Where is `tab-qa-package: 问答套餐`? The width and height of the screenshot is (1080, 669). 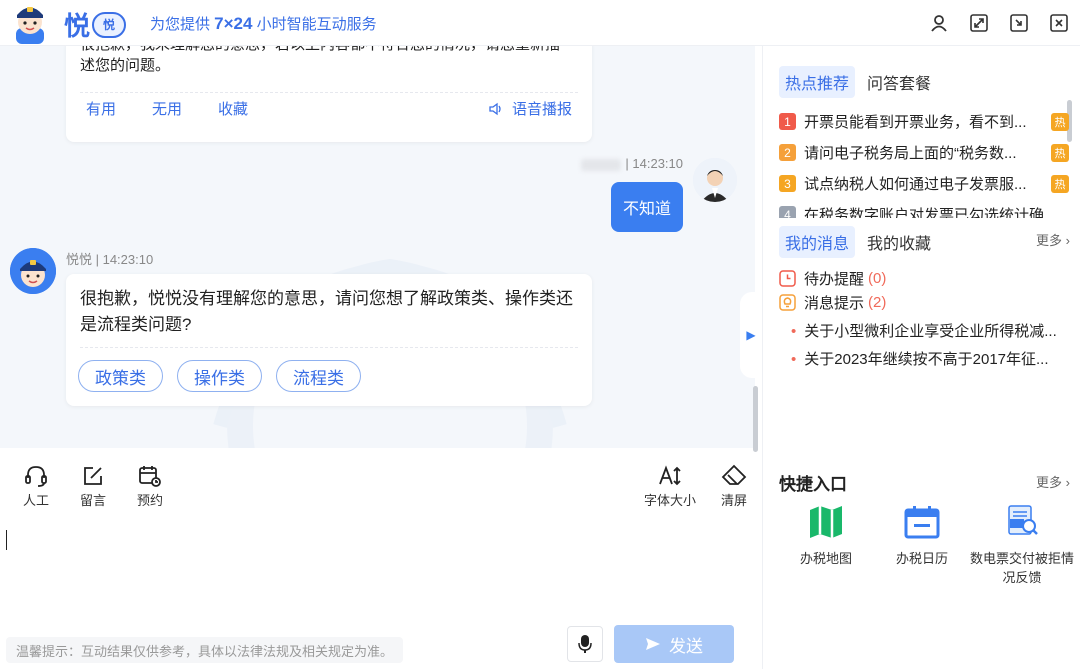 tab-qa-package: 问答套餐 is located at coordinates (899, 82).